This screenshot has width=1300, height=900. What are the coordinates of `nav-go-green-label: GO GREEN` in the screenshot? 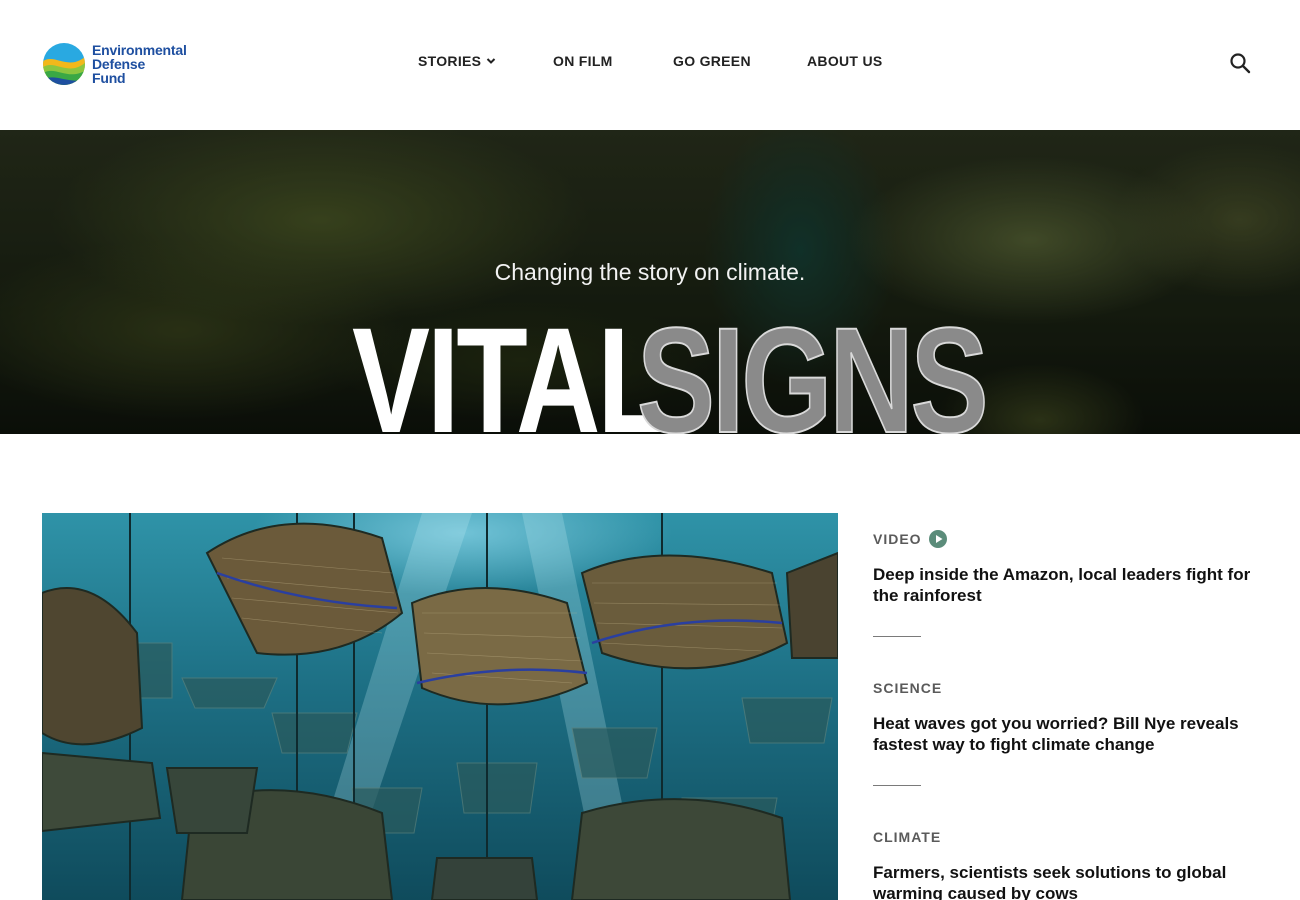 It's located at (712, 61).